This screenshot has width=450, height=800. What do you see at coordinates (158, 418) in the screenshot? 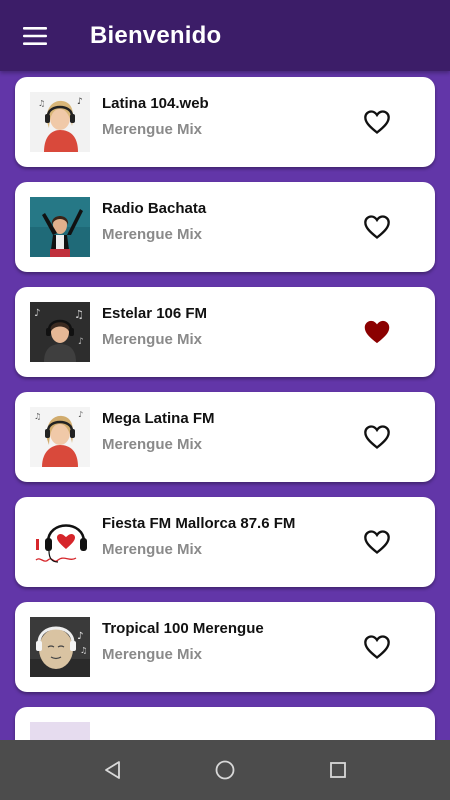
I see `station-name: Mega Latina FM` at bounding box center [158, 418].